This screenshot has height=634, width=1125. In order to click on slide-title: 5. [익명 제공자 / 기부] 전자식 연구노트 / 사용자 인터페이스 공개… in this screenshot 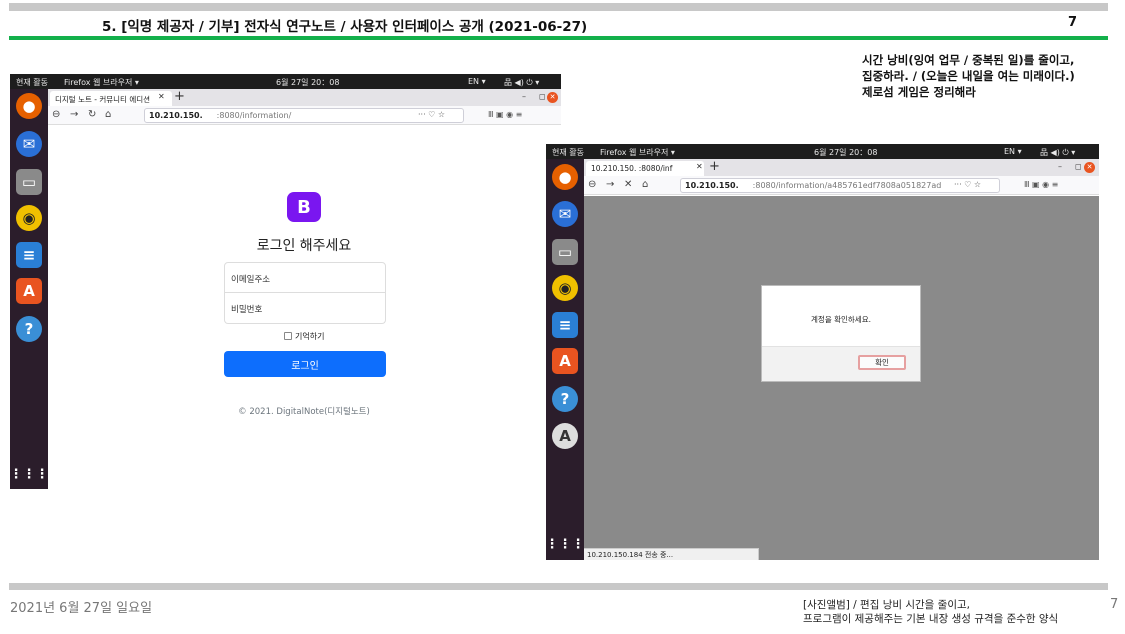, I will do `click(345, 27)`.